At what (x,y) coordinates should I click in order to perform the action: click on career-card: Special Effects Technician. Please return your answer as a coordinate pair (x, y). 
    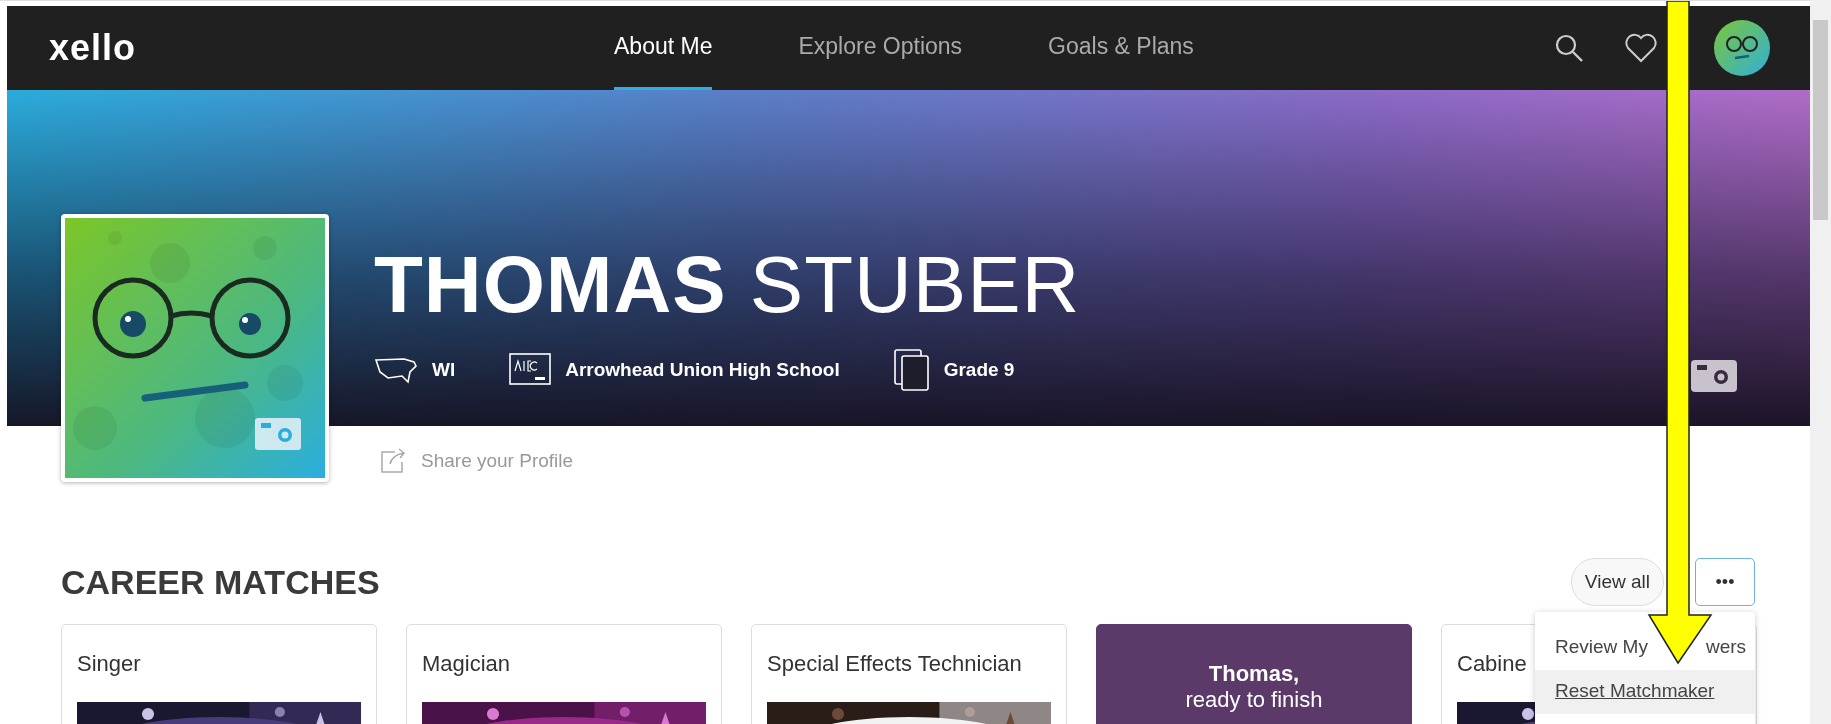
    Looking at the image, I should click on (909, 674).